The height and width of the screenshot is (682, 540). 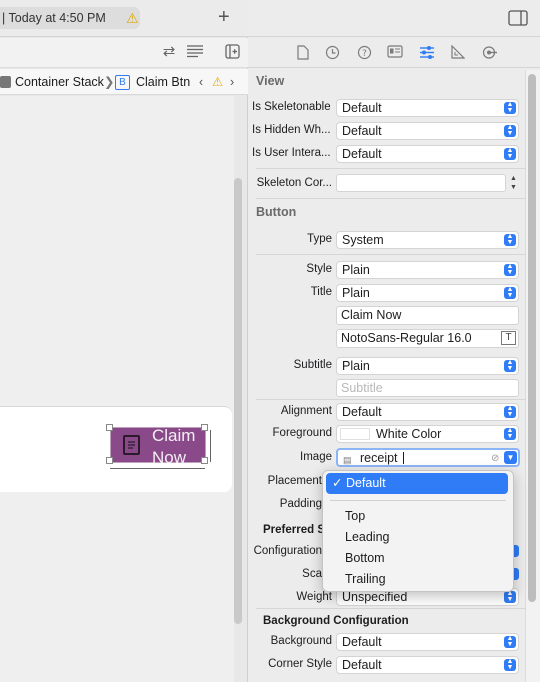 What do you see at coordinates (224, 17) in the screenshot?
I see `add-icon: +` at bounding box center [224, 17].